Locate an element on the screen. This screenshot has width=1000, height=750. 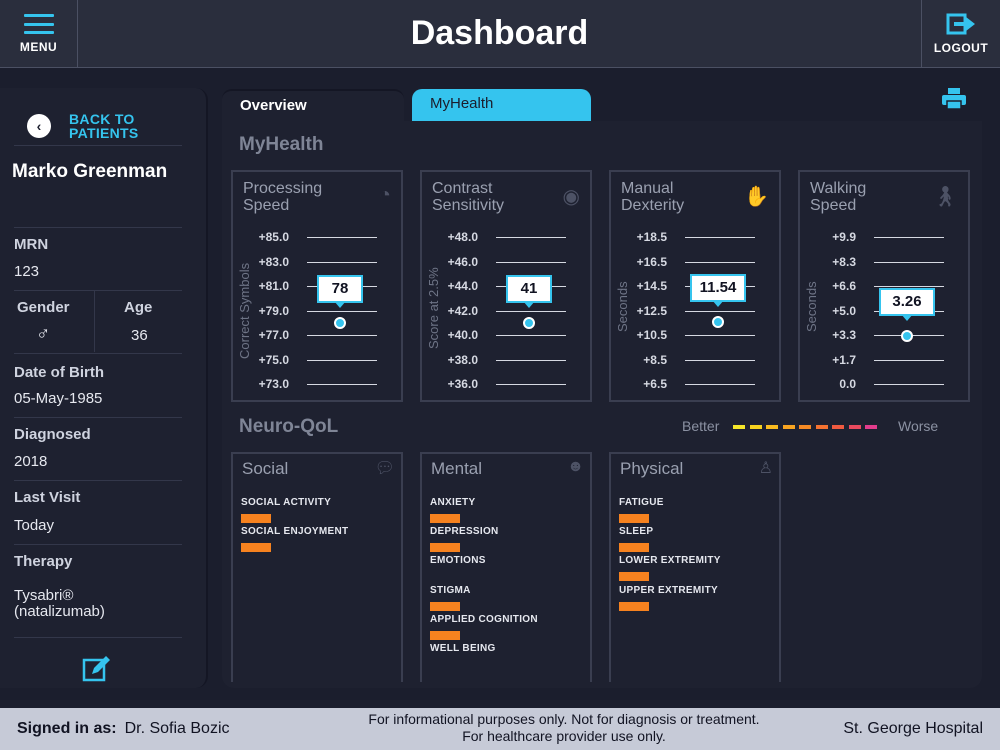
eye-icon: ◉ is located at coordinates (571, 197).